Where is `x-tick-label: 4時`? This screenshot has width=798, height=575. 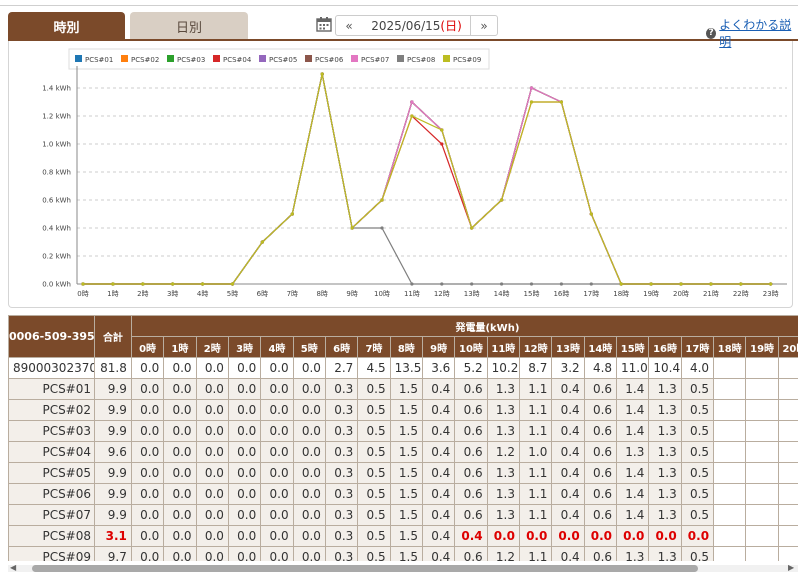 x-tick-label: 4時 is located at coordinates (202, 294).